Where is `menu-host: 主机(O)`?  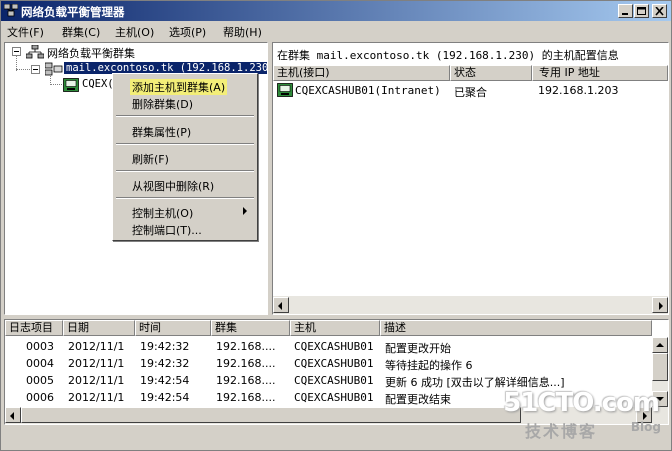
menu-host: 主机(O) is located at coordinates (134, 32).